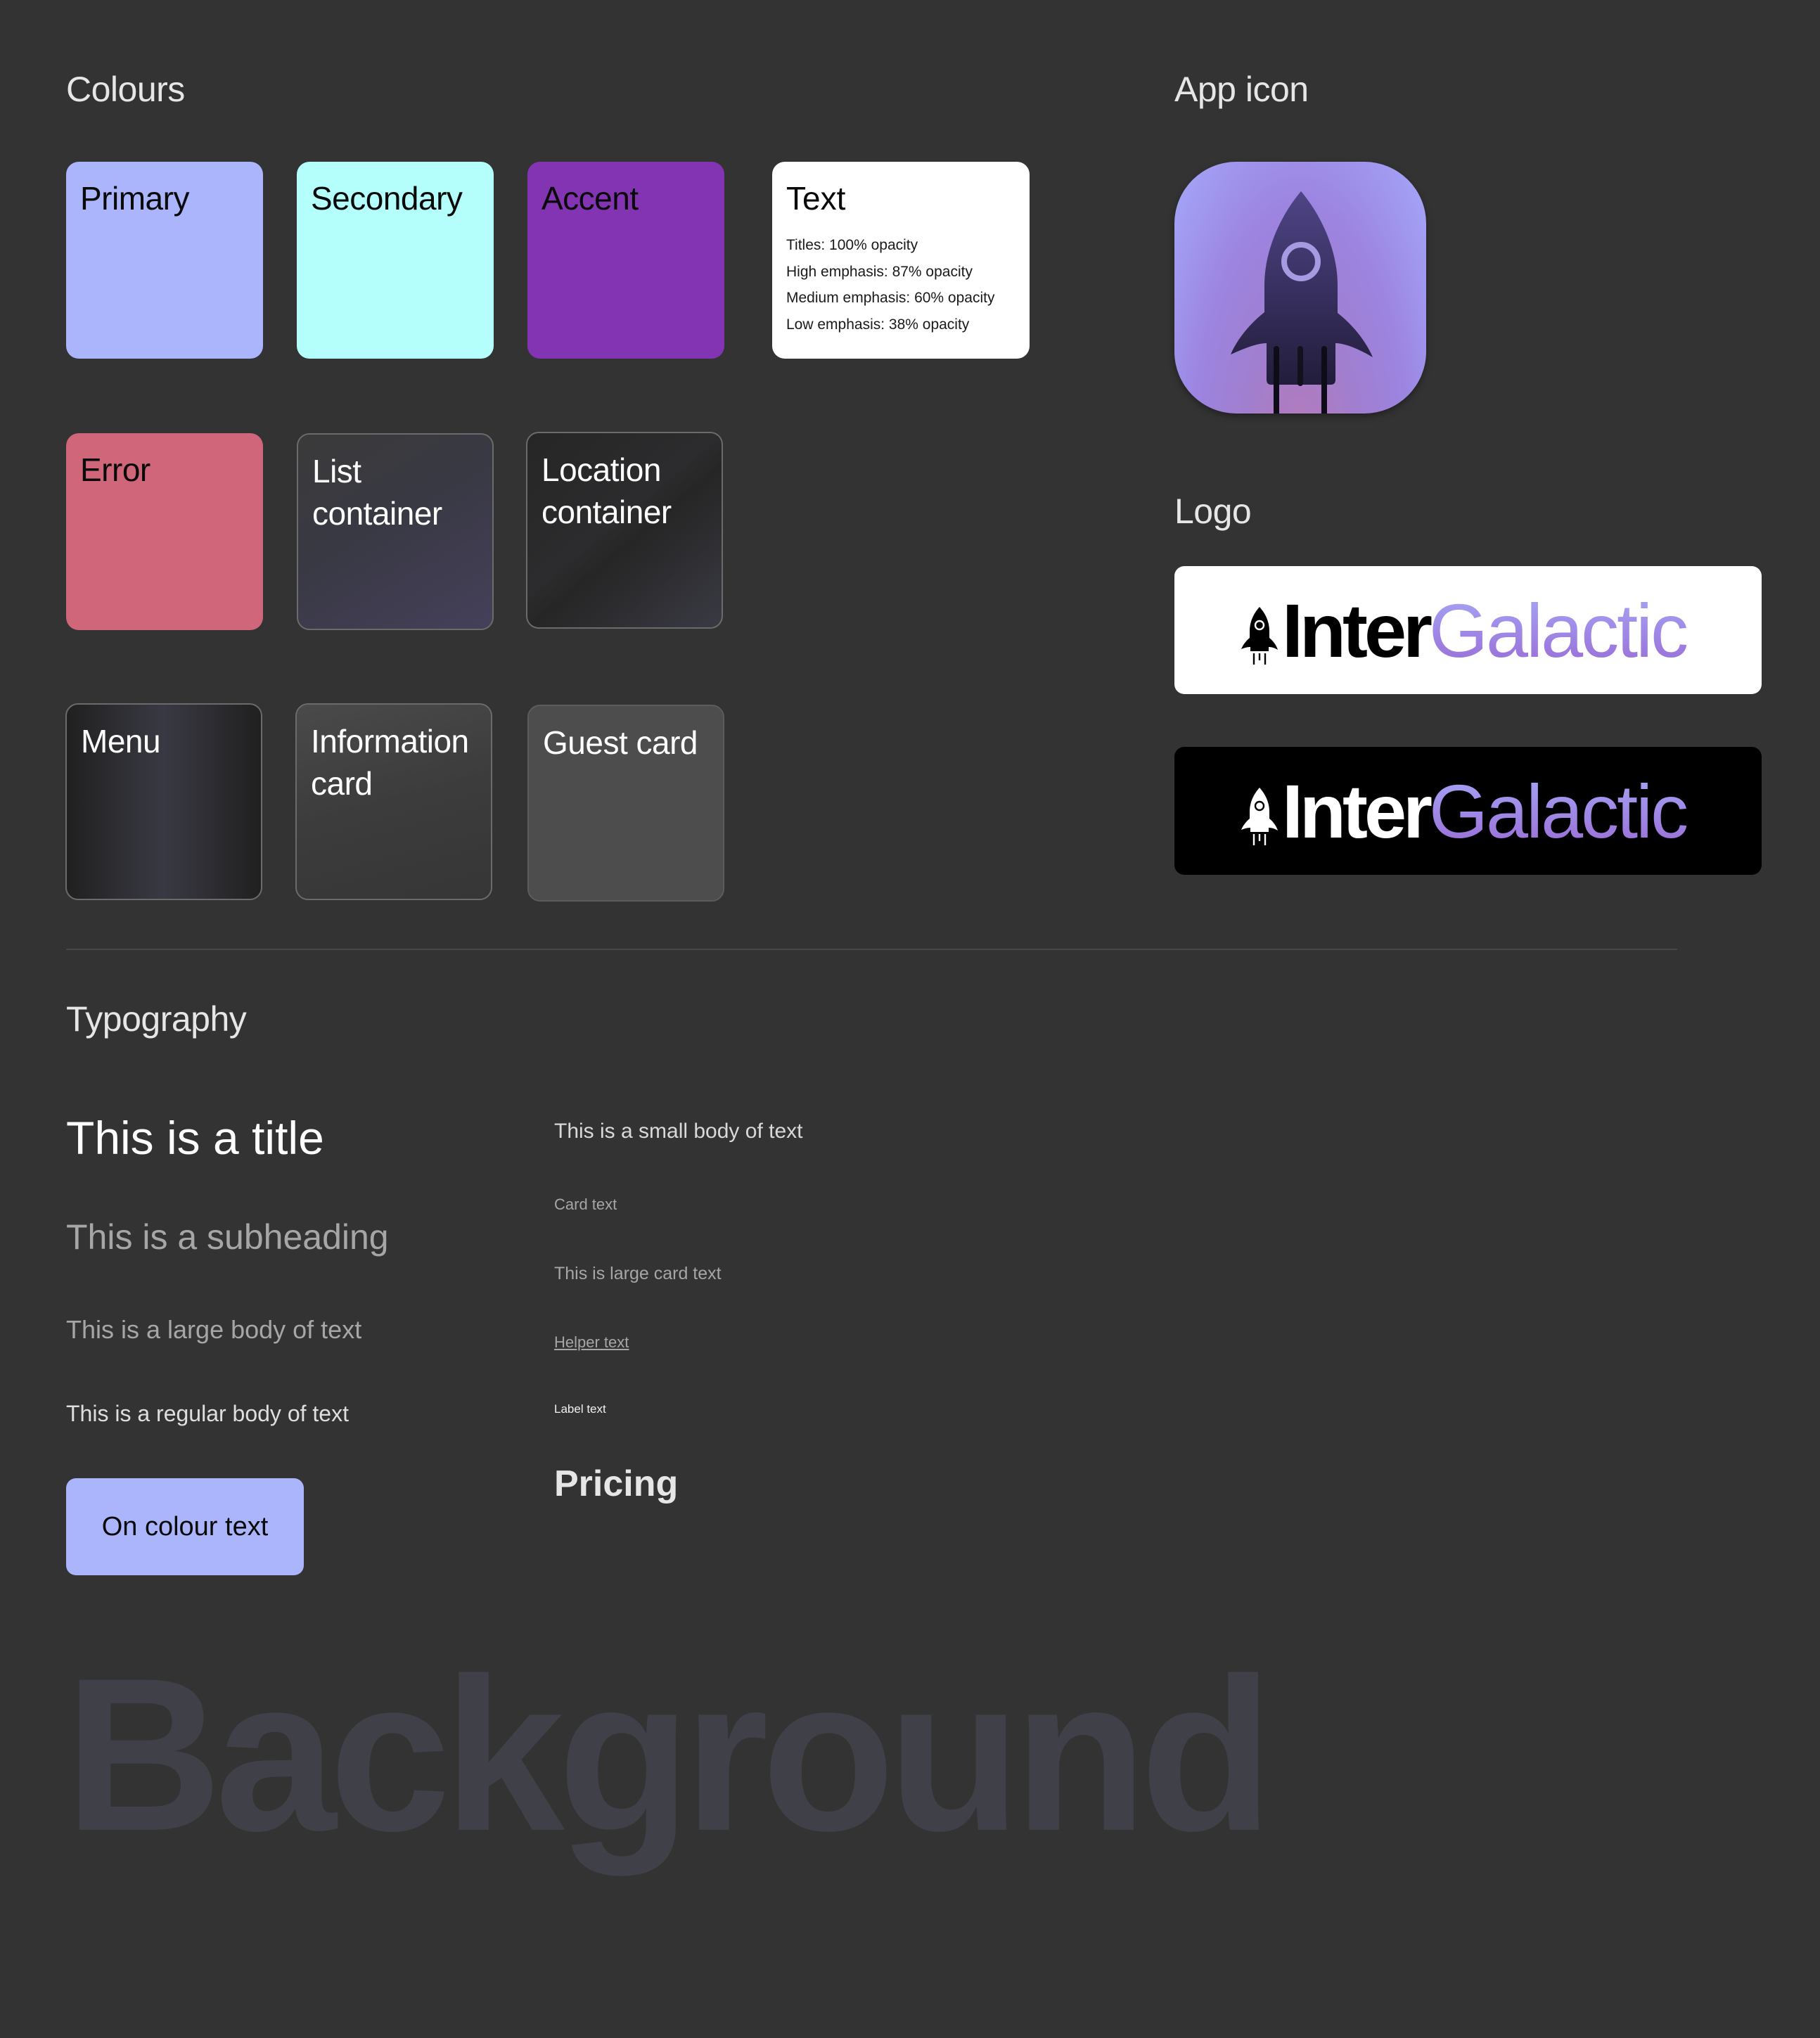  Describe the element at coordinates (620, 742) in the screenshot. I see `swatch-label: Guest card` at that location.